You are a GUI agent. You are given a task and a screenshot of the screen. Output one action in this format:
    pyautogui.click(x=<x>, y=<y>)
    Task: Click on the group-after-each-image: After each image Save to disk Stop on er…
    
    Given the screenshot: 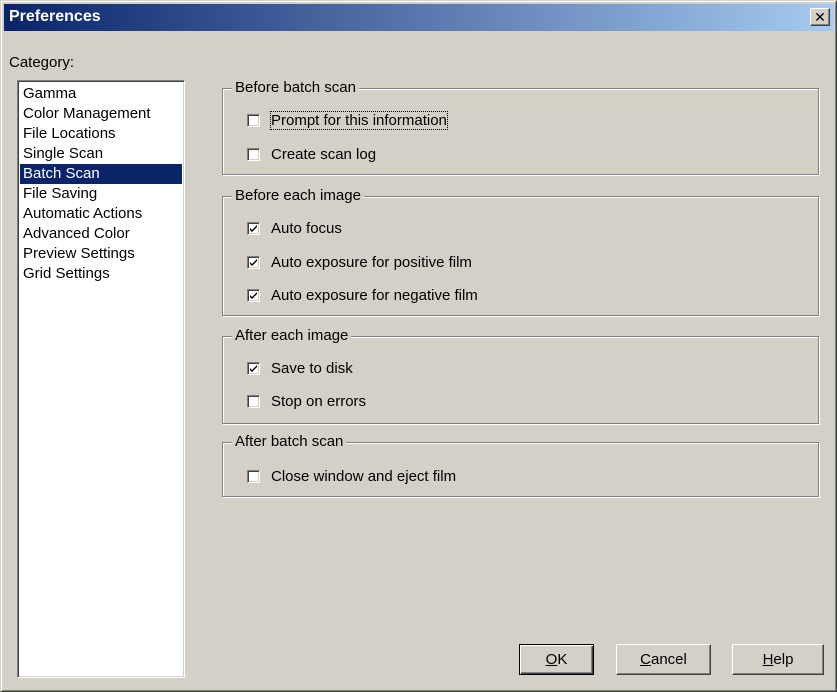 What is the action you would take?
    pyautogui.click(x=520, y=375)
    